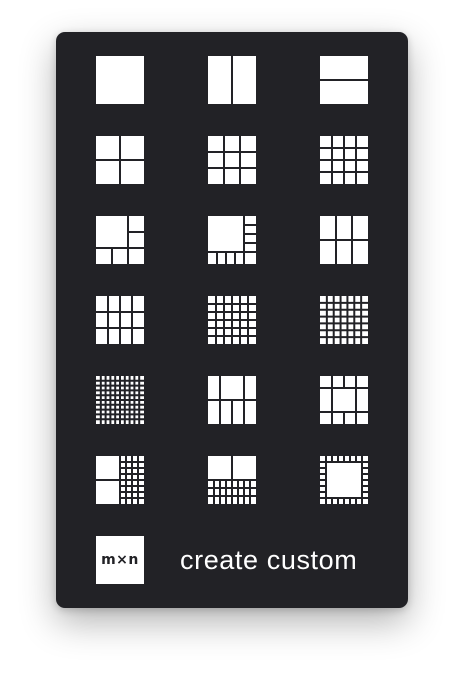 Image resolution: width=464 pixels, height=688 pixels. I want to click on layout-2-tall-plus-4-icon, so click(344, 240).